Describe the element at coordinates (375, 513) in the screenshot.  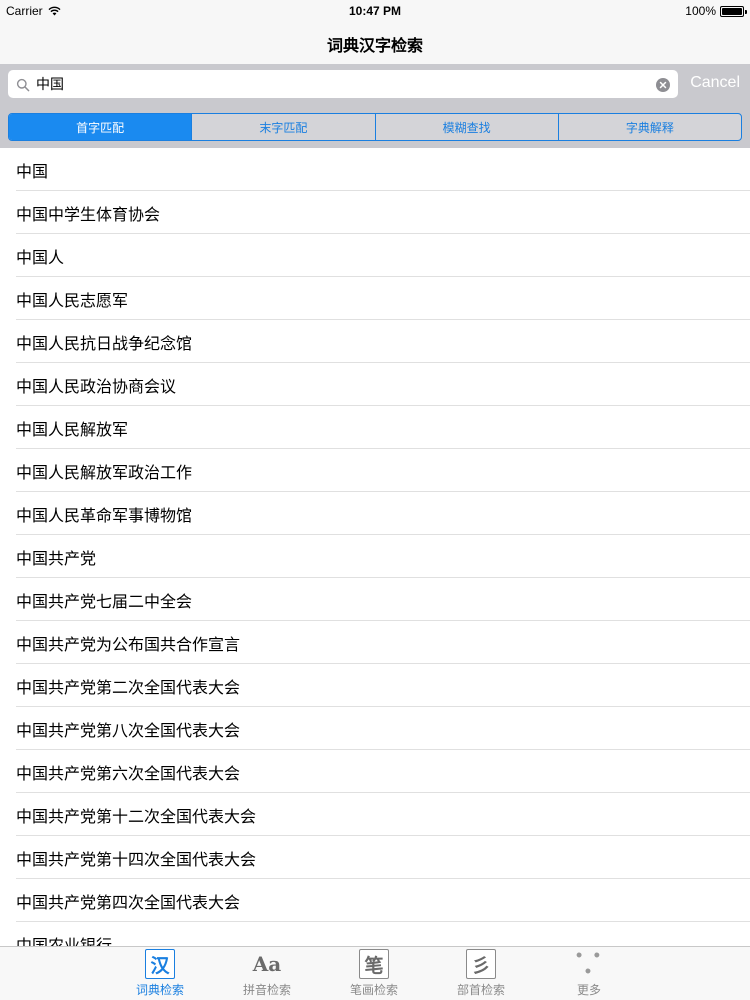
I see `list-item: 中国人民革命军事博物馆` at that location.